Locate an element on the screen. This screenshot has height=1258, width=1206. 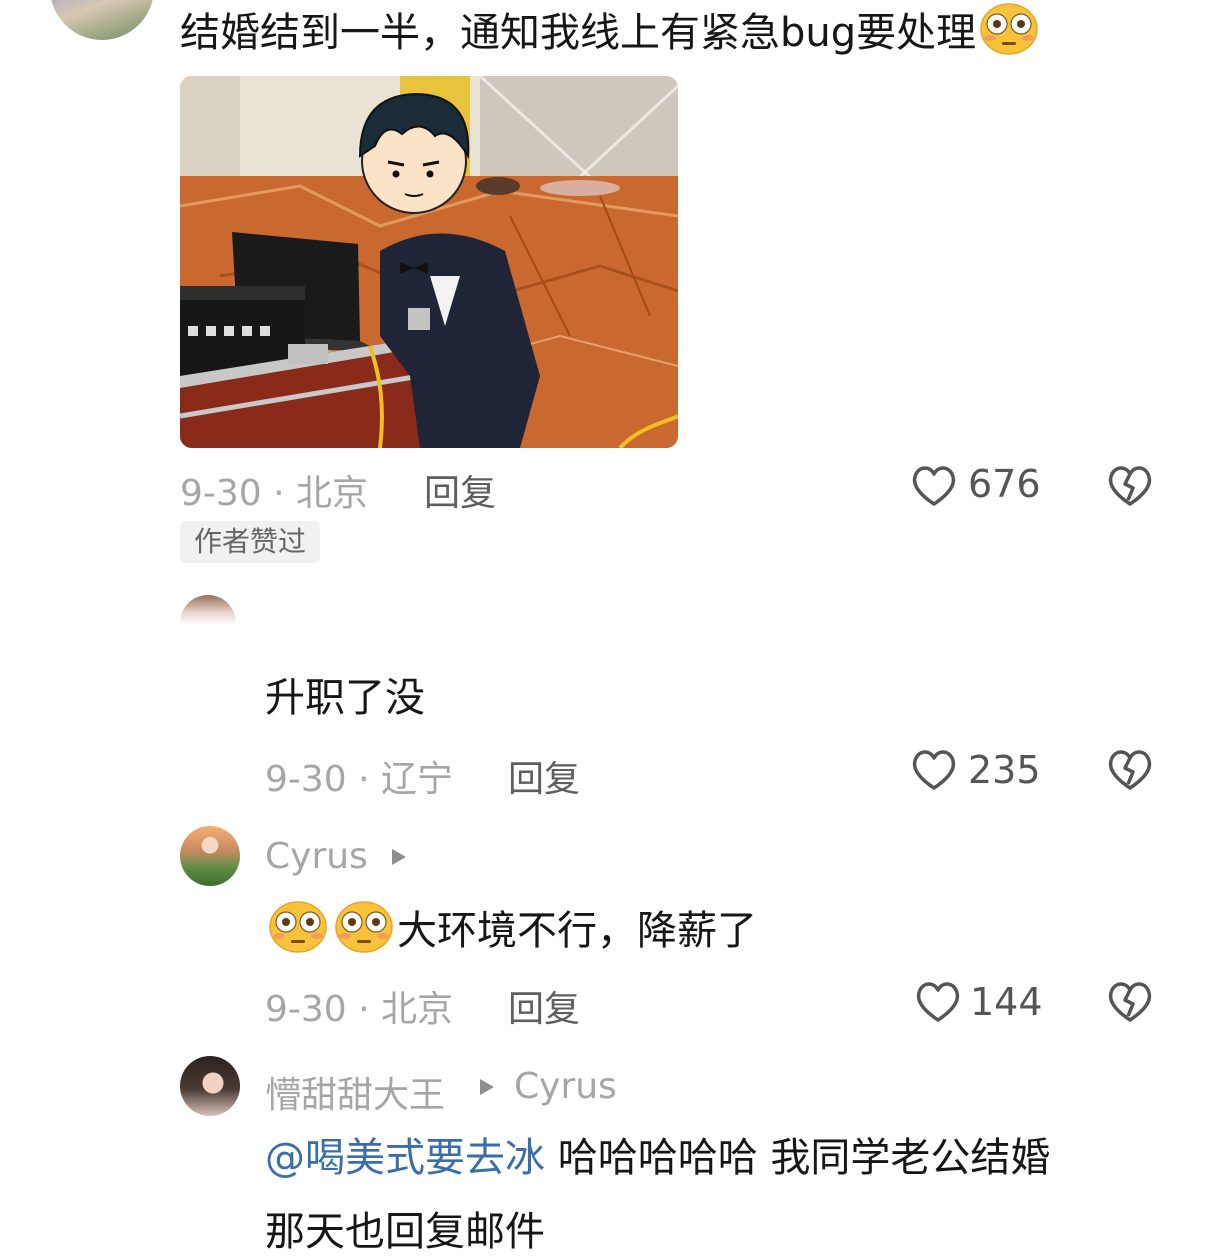
username: Cyrus is located at coordinates (316, 856).